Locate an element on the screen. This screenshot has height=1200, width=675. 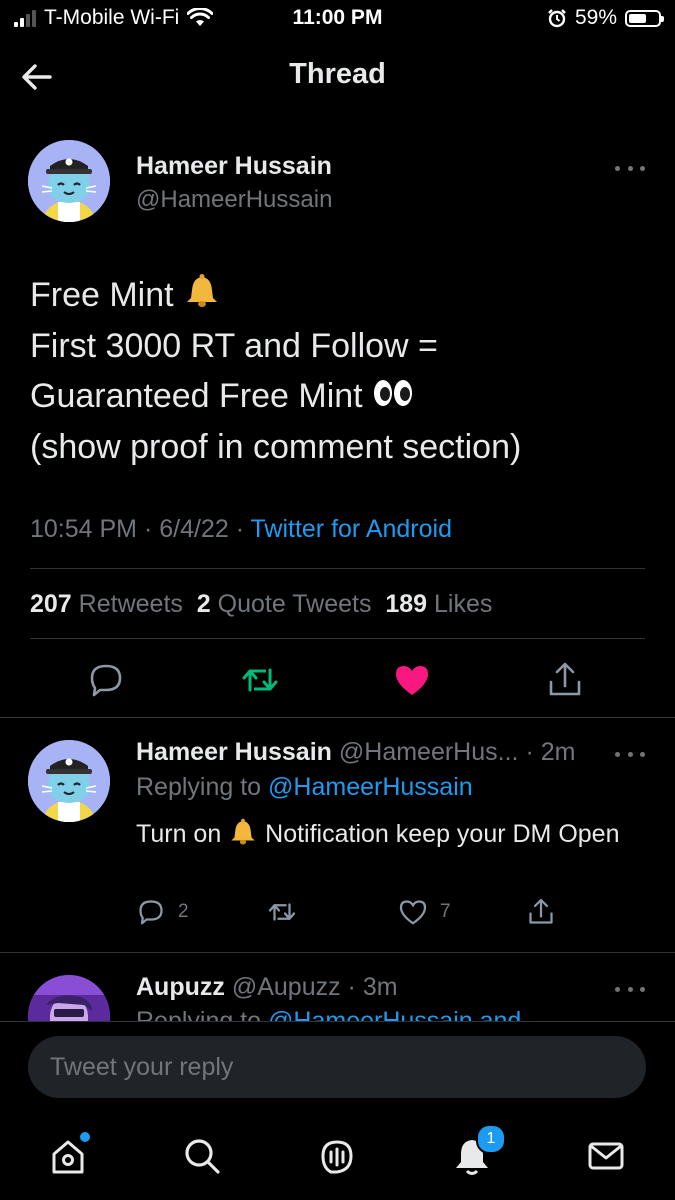
retweets-stat: 207 Retweets is located at coordinates (106, 604).